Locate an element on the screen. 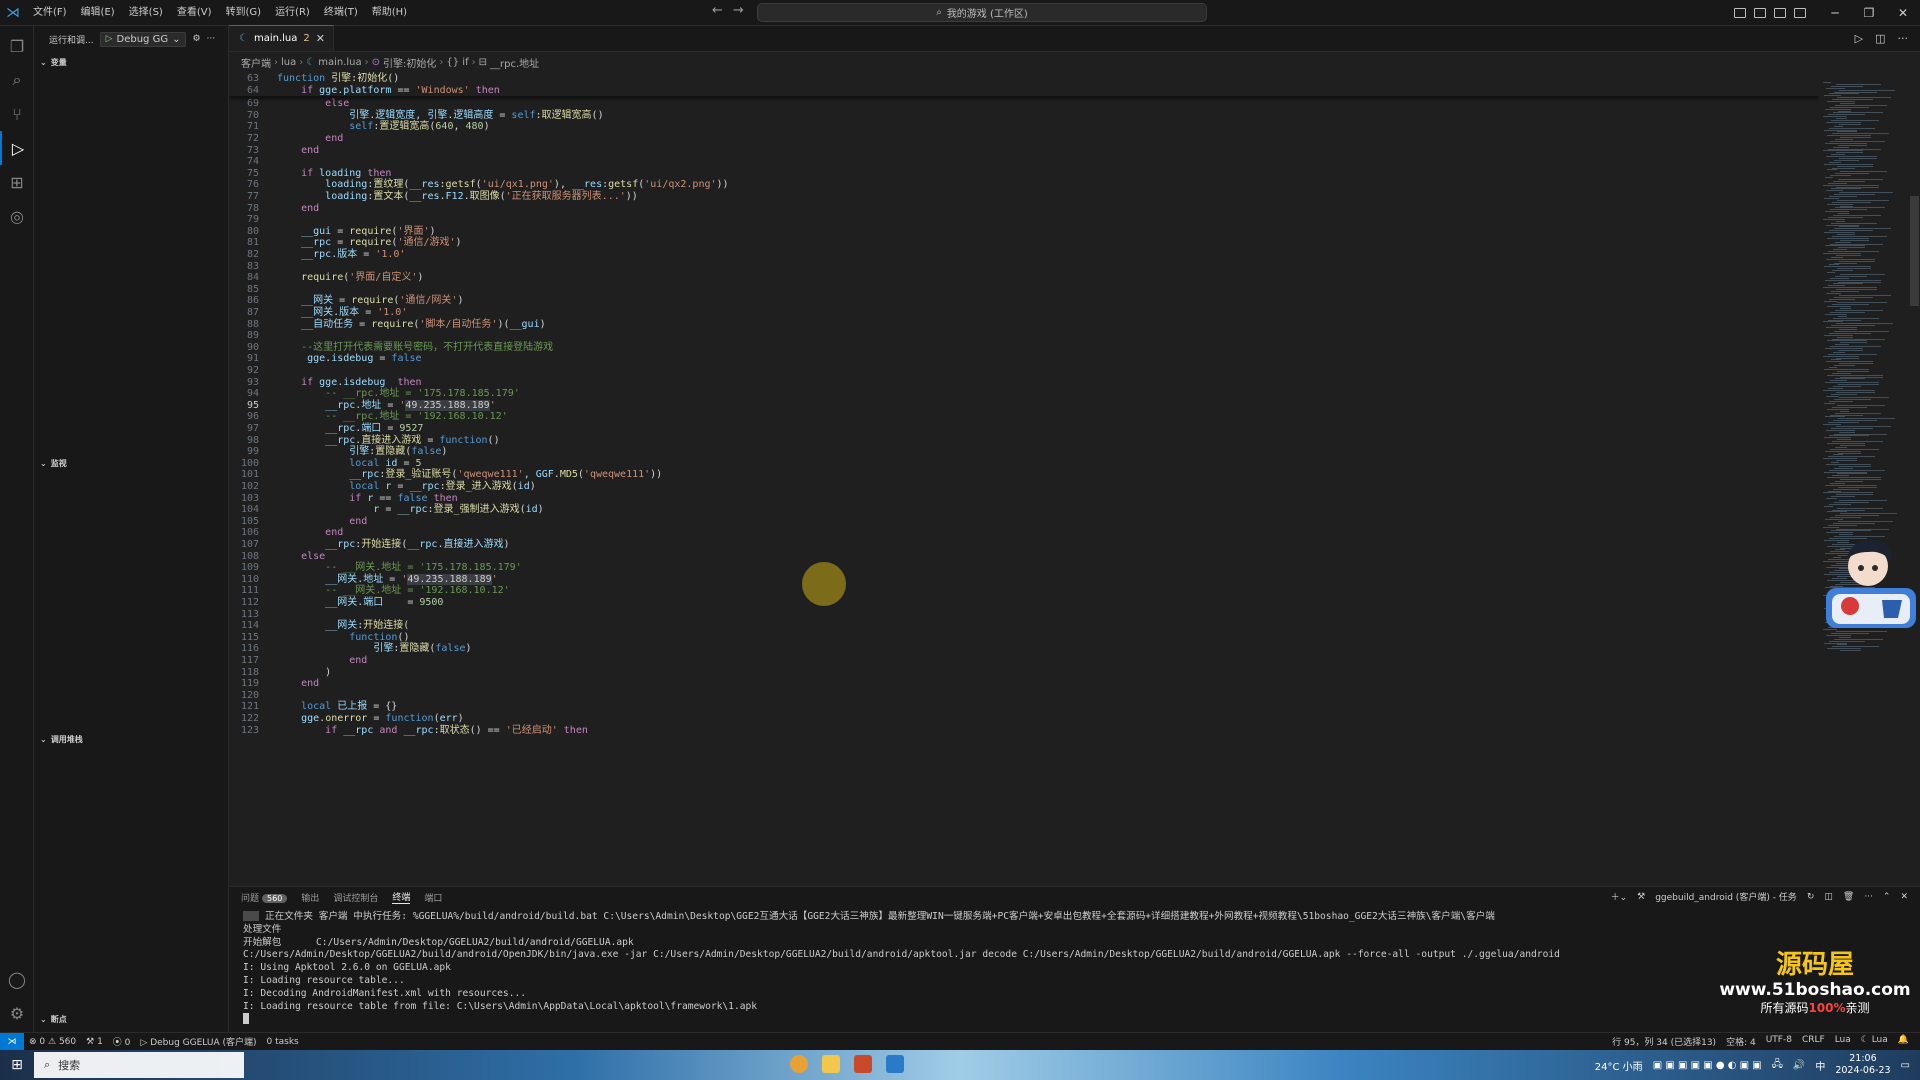 The height and width of the screenshot is (1080, 1920). indentation: 空格: 4 is located at coordinates (1741, 1041).